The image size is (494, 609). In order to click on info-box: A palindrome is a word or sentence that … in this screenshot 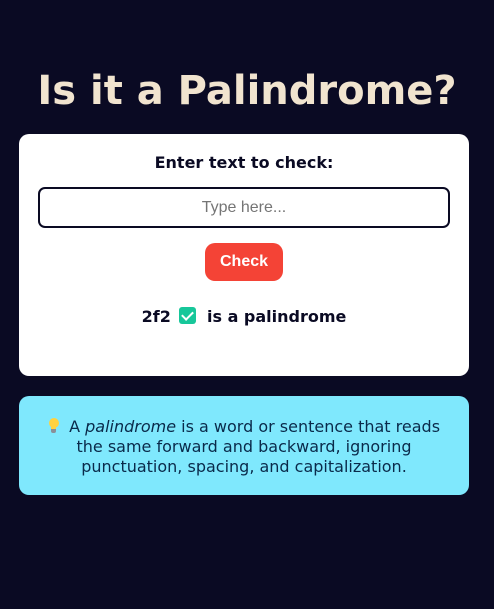, I will do `click(244, 445)`.